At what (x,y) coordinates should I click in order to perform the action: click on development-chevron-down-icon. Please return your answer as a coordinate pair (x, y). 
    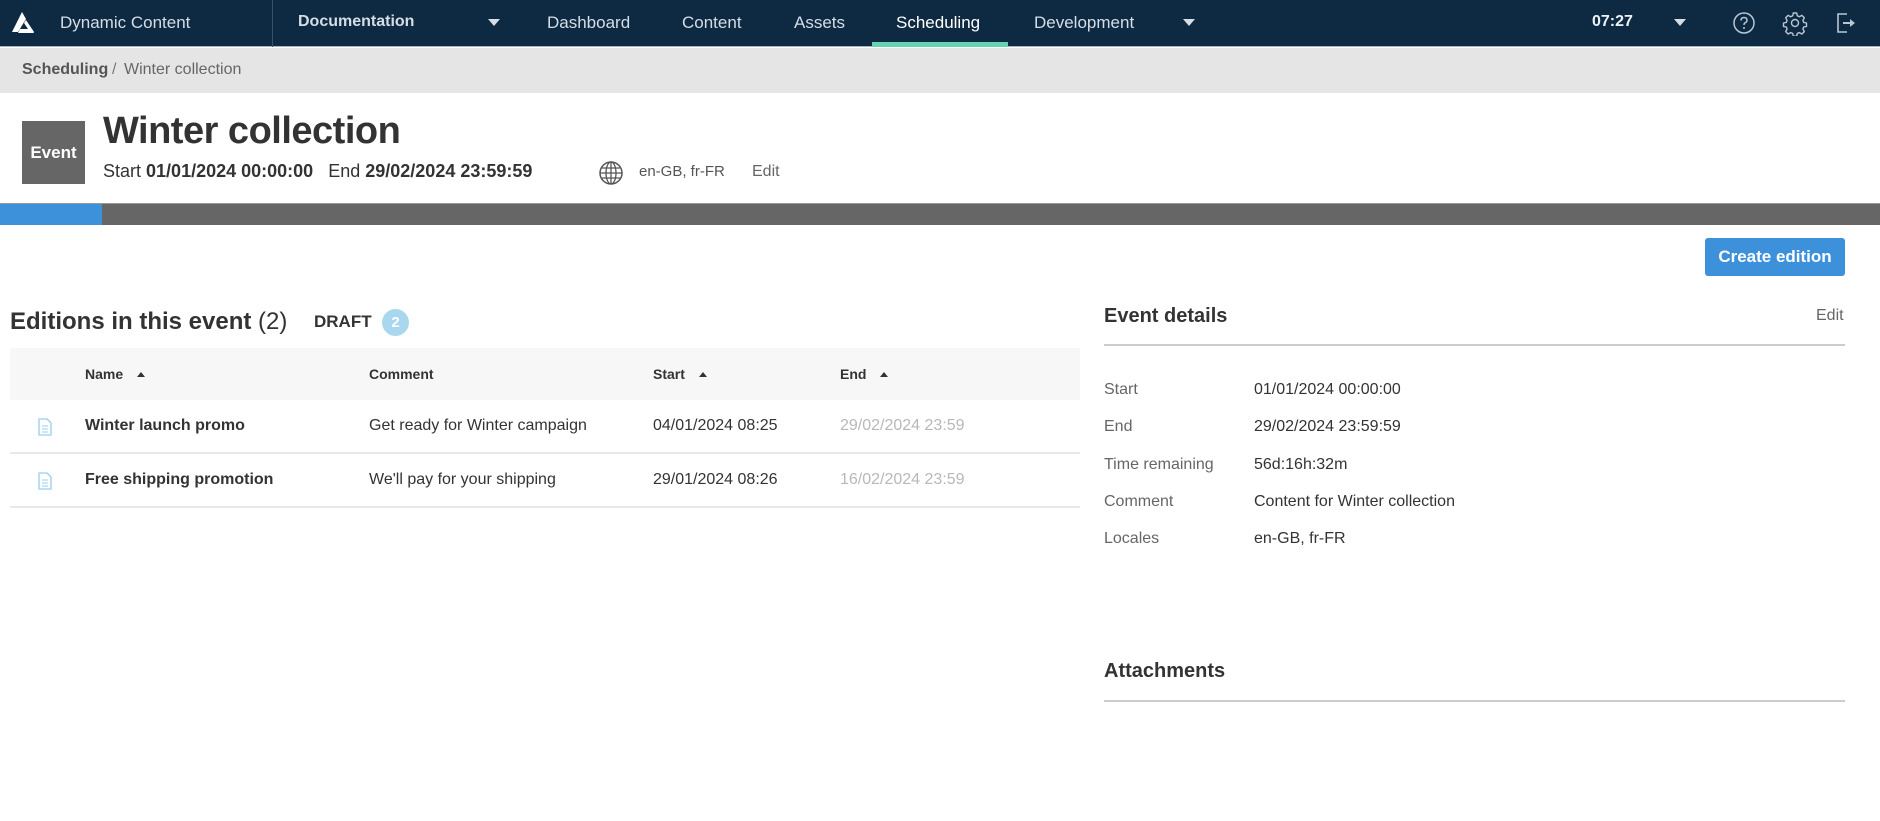
    Looking at the image, I should click on (1189, 22).